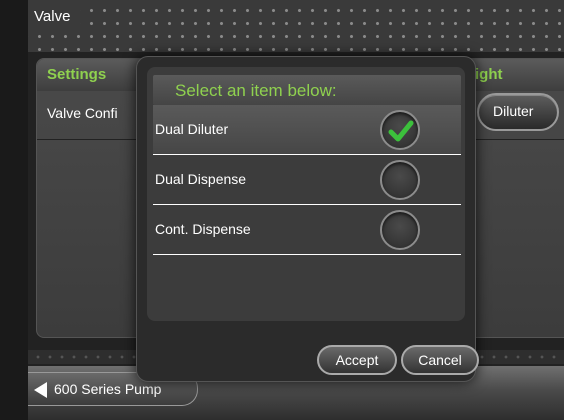  Describe the element at coordinates (307, 254) in the screenshot. I see `option-divider` at that location.